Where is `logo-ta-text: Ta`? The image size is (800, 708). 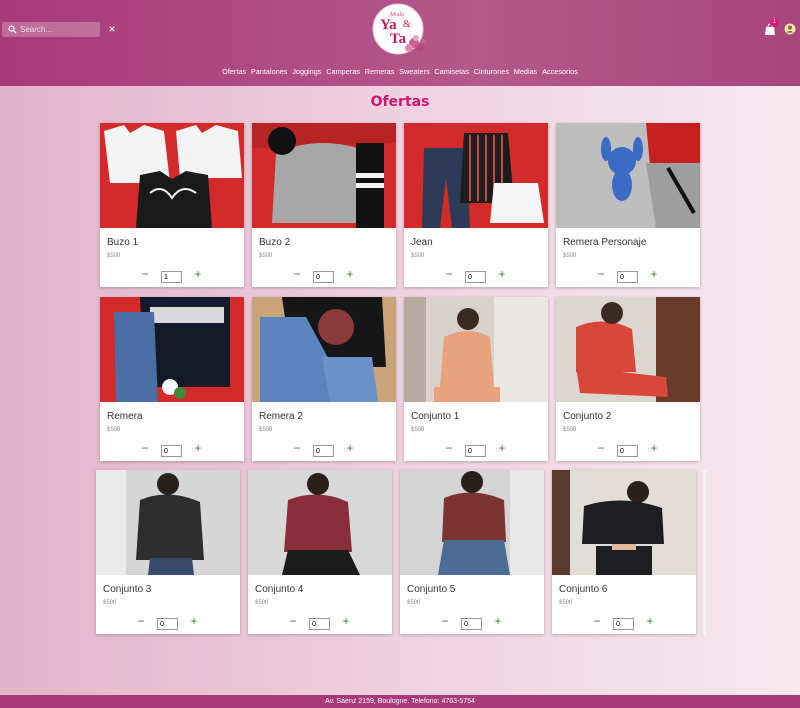
logo-ta-text: Ta is located at coordinates (398, 39).